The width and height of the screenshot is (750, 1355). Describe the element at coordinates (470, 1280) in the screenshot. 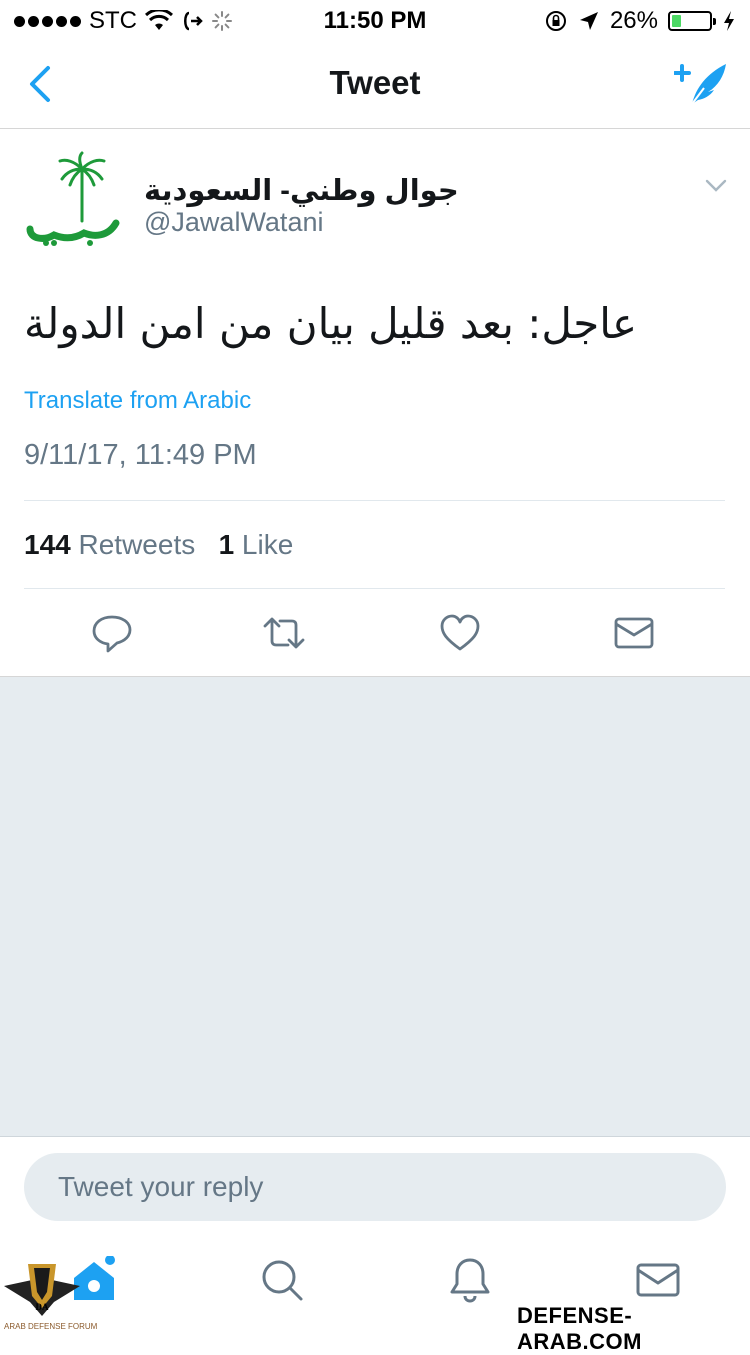

I see `notifications-bell-icon` at that location.